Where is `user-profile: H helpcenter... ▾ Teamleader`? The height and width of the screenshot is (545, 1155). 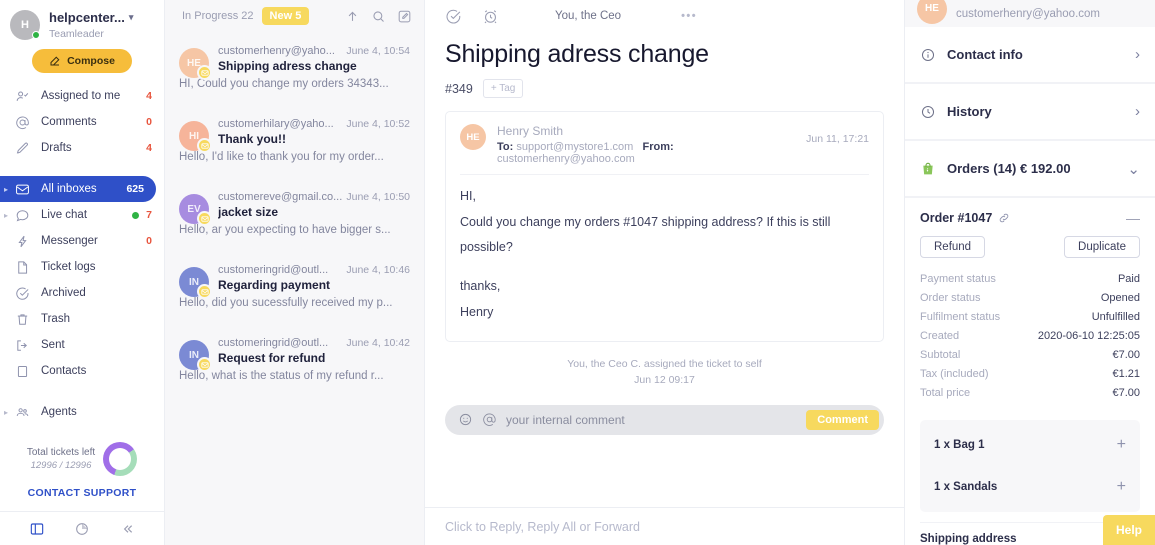 user-profile: H helpcenter... ▾ Teamleader is located at coordinates (82, 20).